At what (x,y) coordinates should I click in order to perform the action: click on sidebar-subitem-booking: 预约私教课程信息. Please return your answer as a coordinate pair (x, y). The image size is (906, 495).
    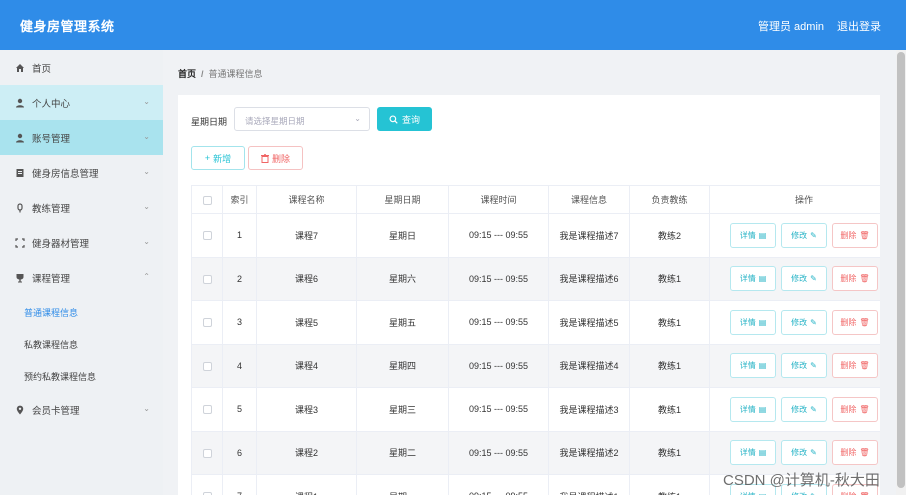
    Looking at the image, I should click on (81, 376).